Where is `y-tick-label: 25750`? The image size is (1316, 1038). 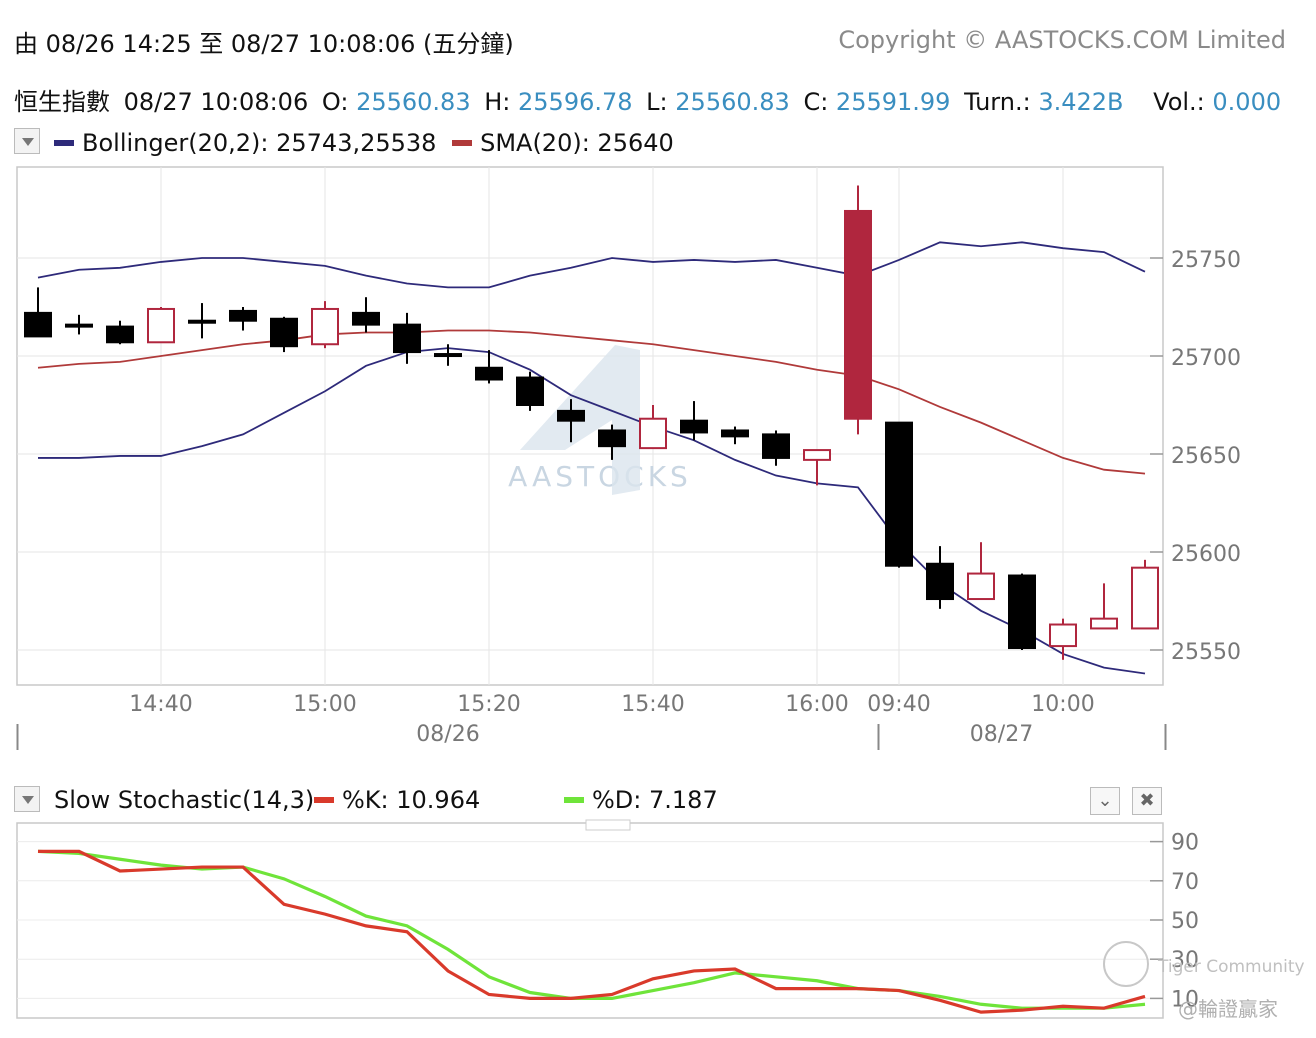 y-tick-label: 25750 is located at coordinates (1206, 260).